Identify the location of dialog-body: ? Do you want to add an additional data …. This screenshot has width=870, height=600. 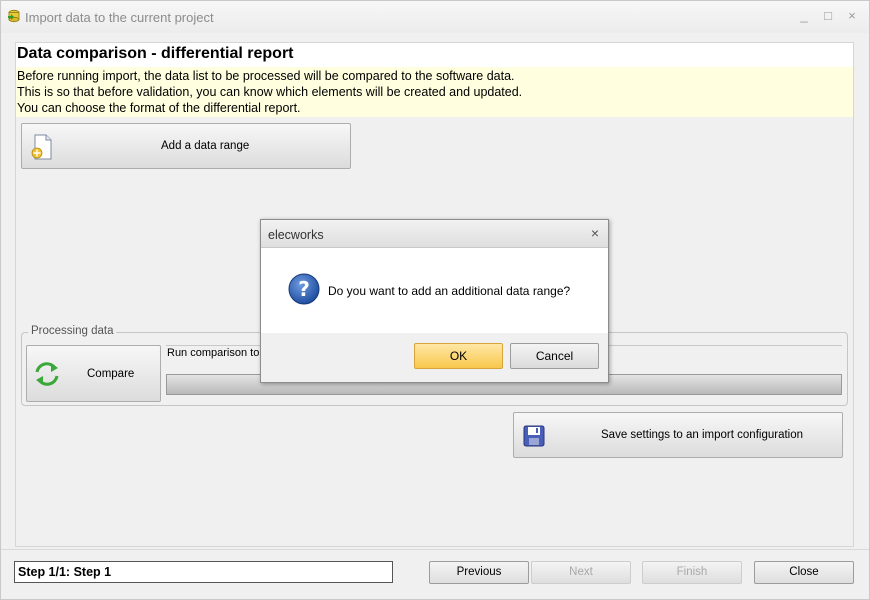
(434, 290).